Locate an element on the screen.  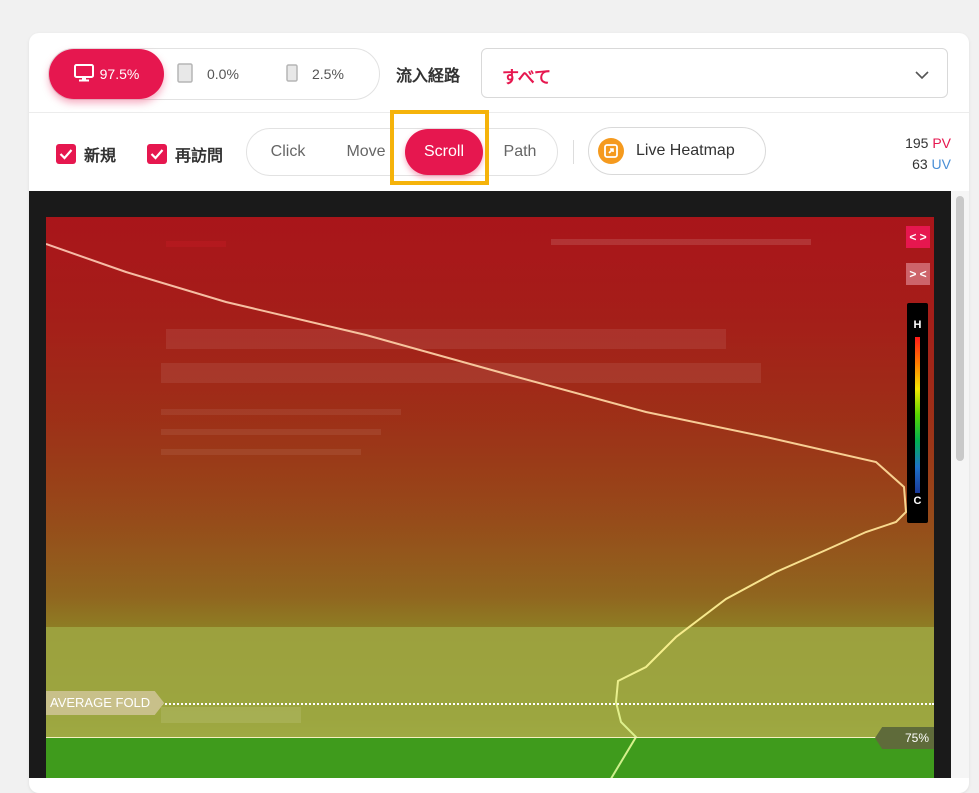
pv-count: 195 is located at coordinates (917, 143).